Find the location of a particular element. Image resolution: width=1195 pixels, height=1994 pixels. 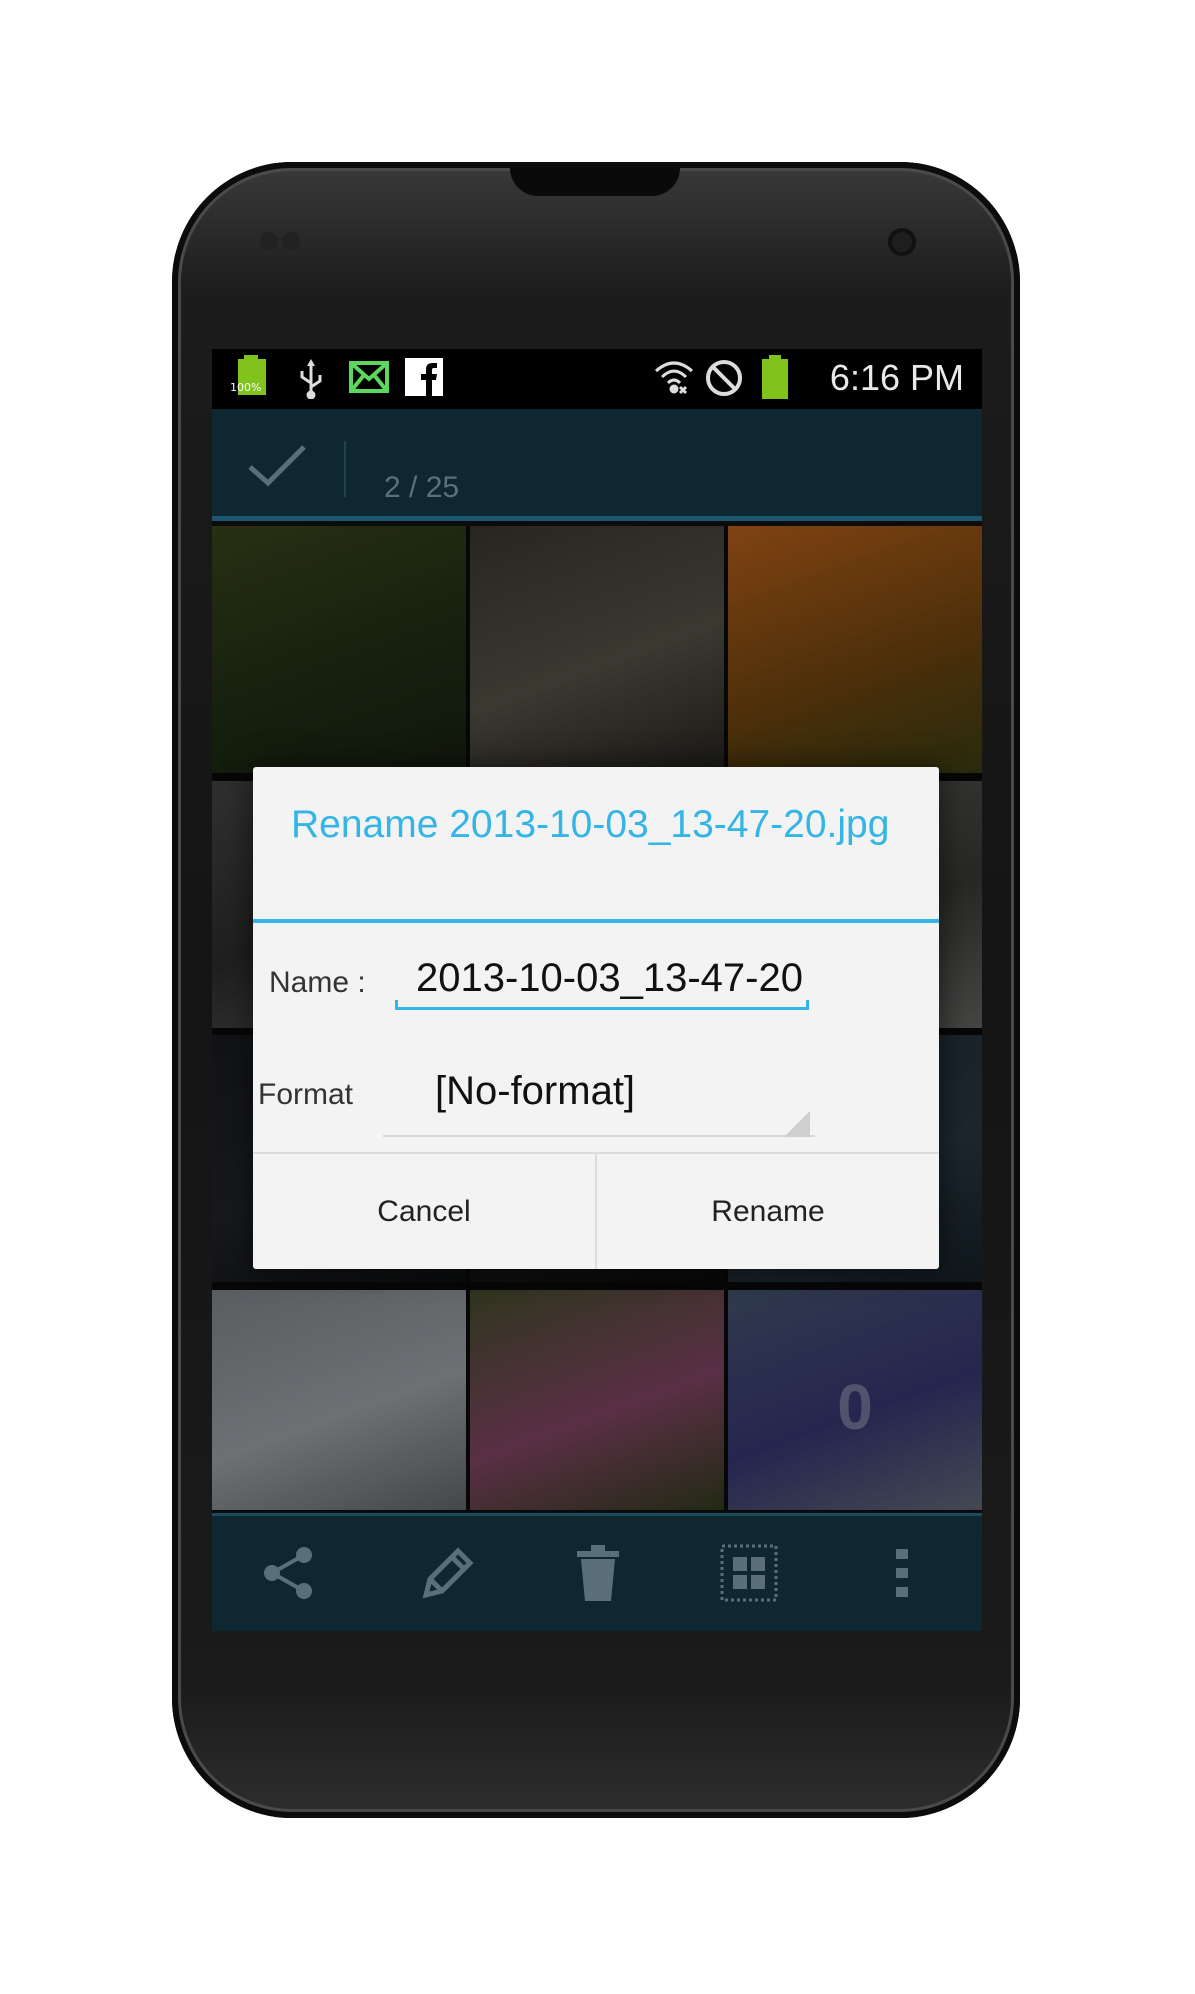

action-bar-divider is located at coordinates (345, 469).